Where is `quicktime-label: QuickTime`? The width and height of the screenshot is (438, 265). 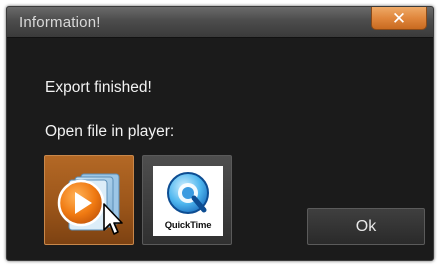
quicktime-label: QuickTime is located at coordinates (188, 225).